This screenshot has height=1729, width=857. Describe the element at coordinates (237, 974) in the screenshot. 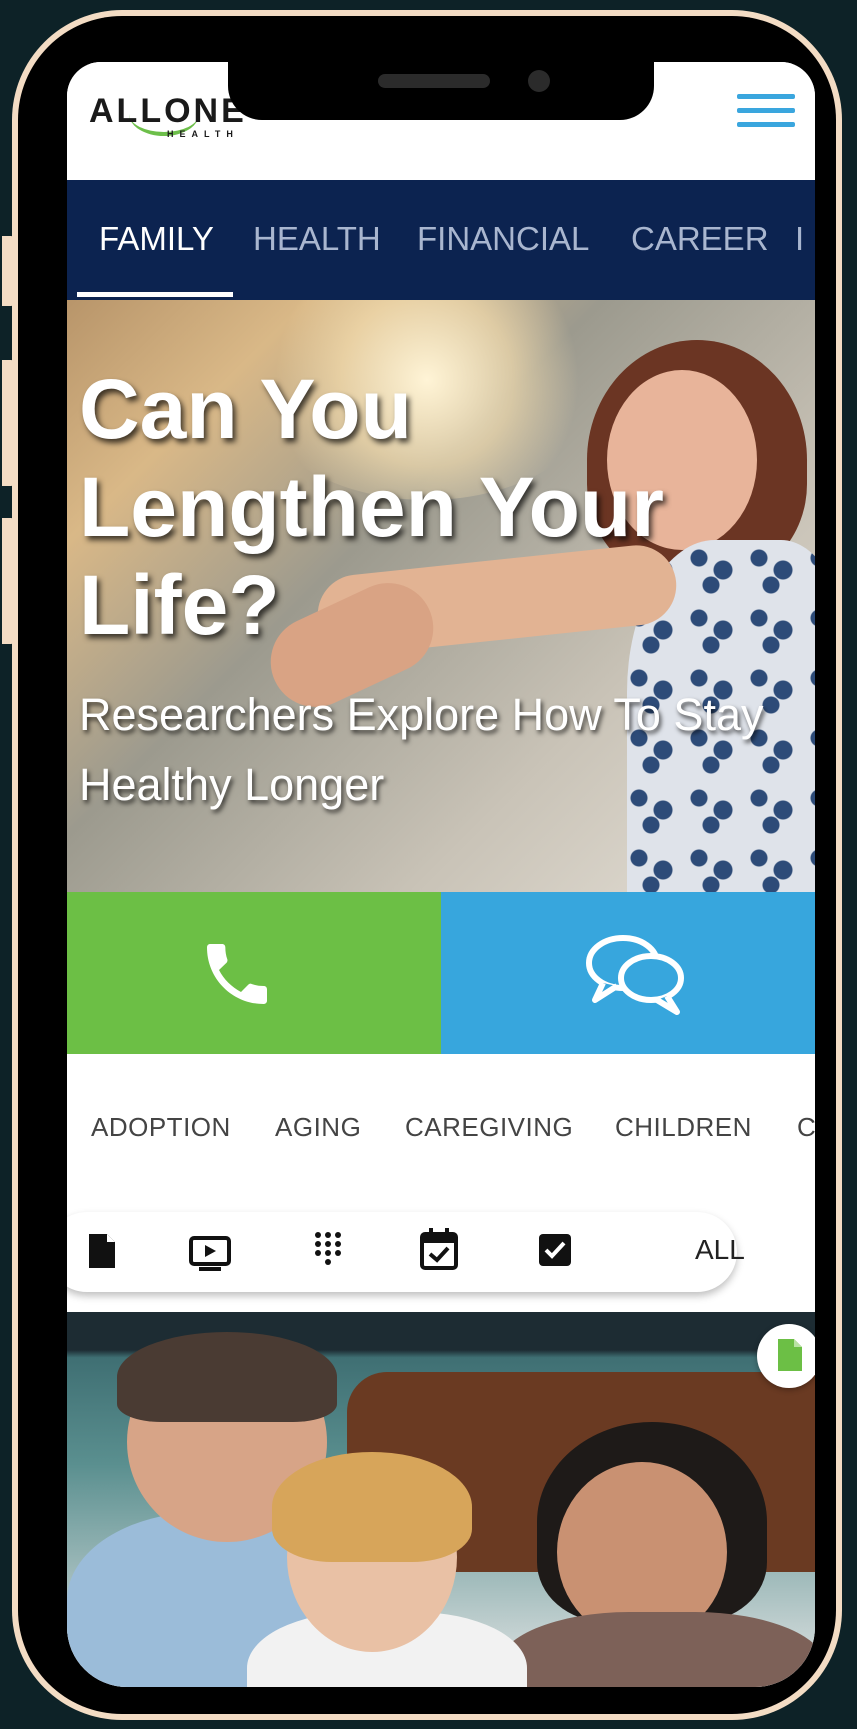

I see `phone-icon` at that location.